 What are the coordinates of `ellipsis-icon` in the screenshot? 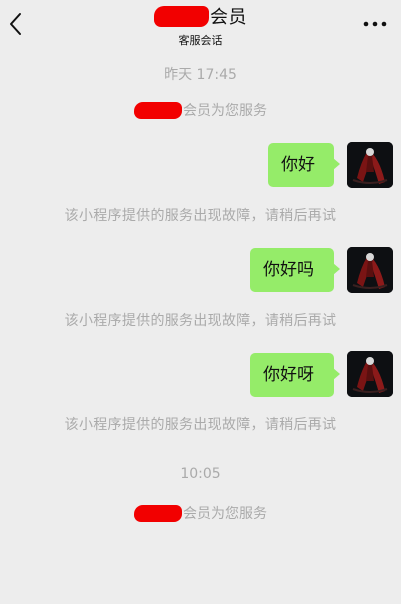 It's located at (375, 24).